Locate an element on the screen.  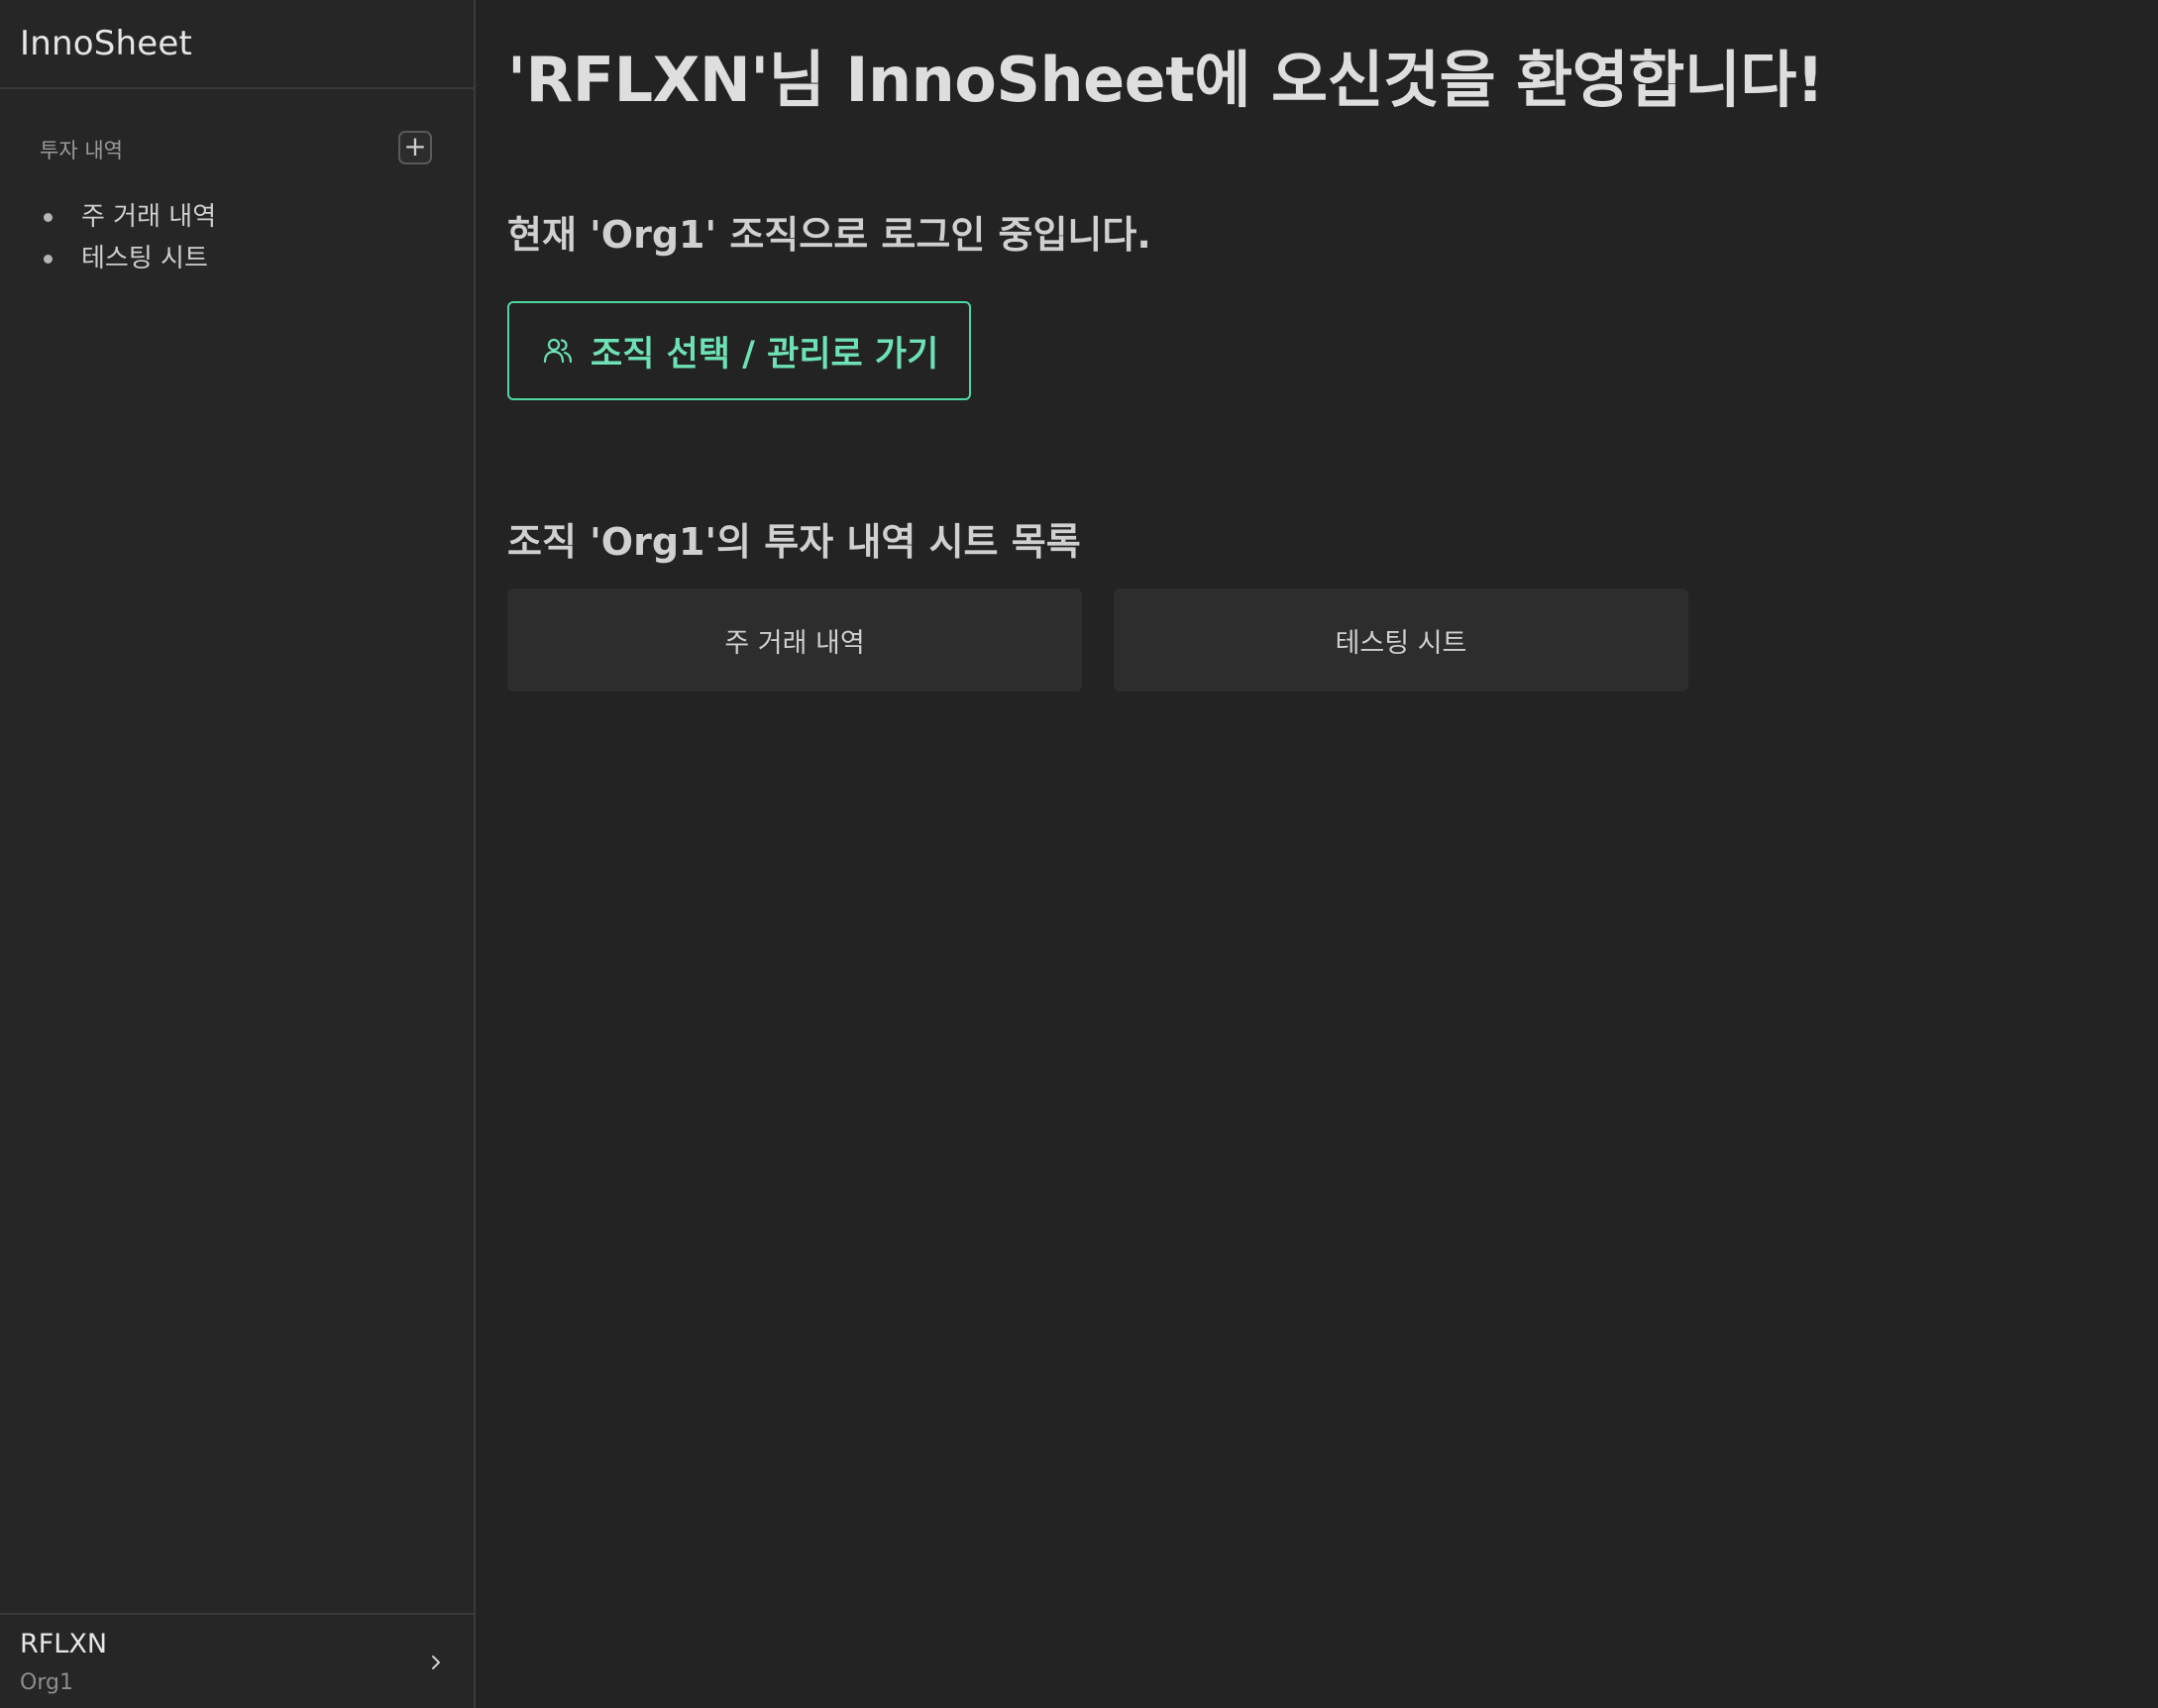
sheet-card-testing-sheet: 테스팅 시트 is located at coordinates (1401, 640).